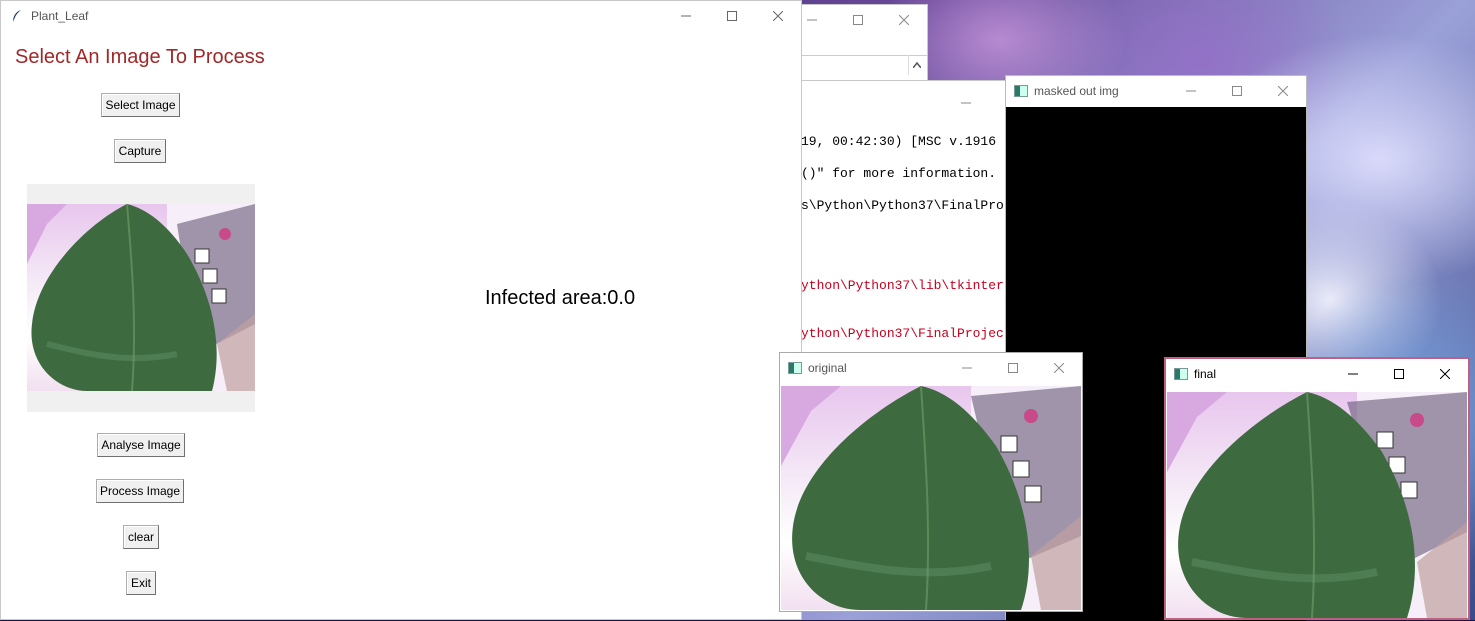  Describe the element at coordinates (1156, 91) in the screenshot. I see `window-titlebar: masked out img` at that location.